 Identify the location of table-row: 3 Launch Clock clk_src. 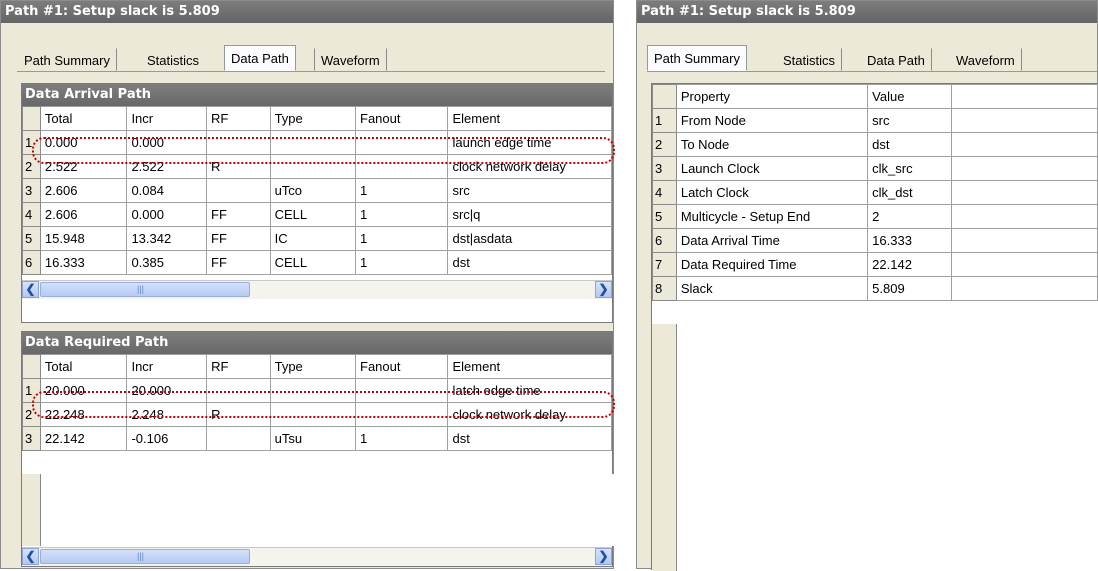
(875, 168).